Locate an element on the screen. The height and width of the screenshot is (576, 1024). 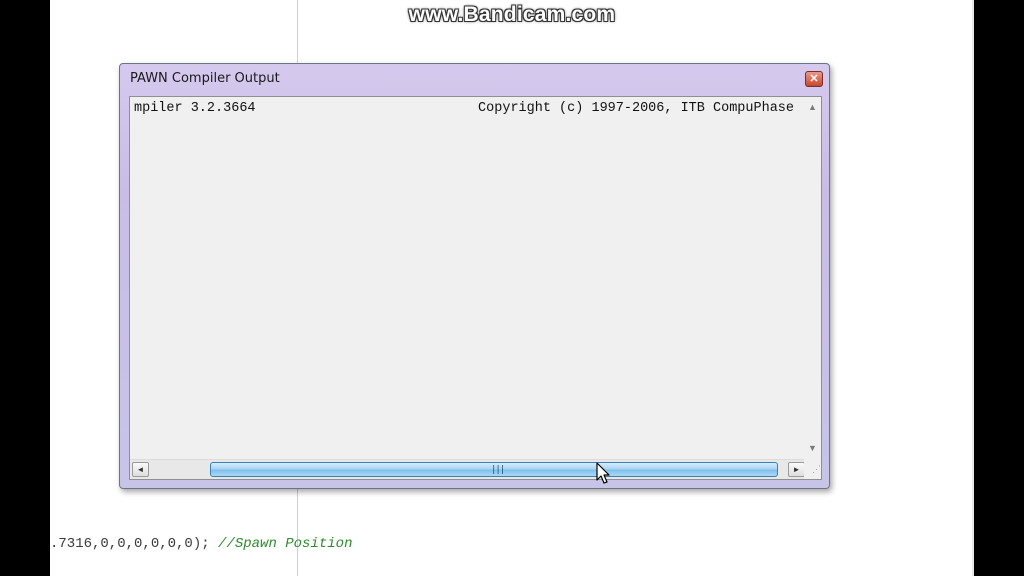
horizontal-scrollbar: ◄ ||| ► is located at coordinates (468, 469).